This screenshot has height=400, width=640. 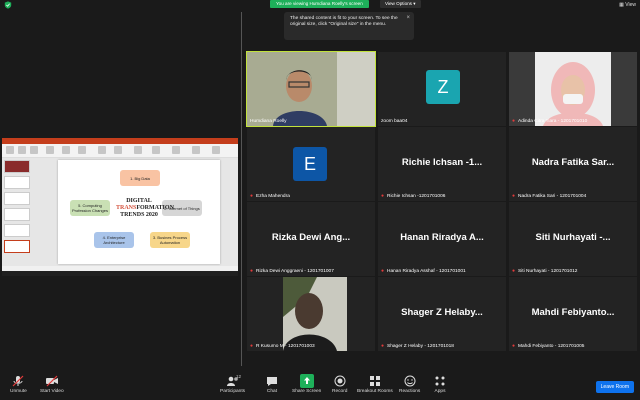 What do you see at coordinates (90, 208) in the screenshot?
I see `slide-node-5: 5. Computing Profession Changes` at bounding box center [90, 208].